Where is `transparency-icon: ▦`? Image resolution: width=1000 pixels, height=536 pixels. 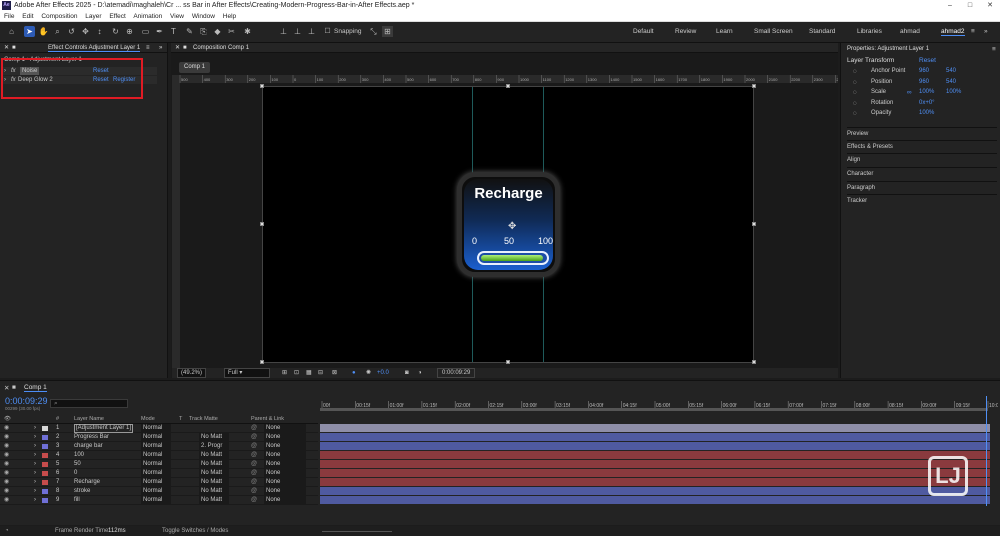
transparency-icon: ▦ is located at coordinates (309, 373).